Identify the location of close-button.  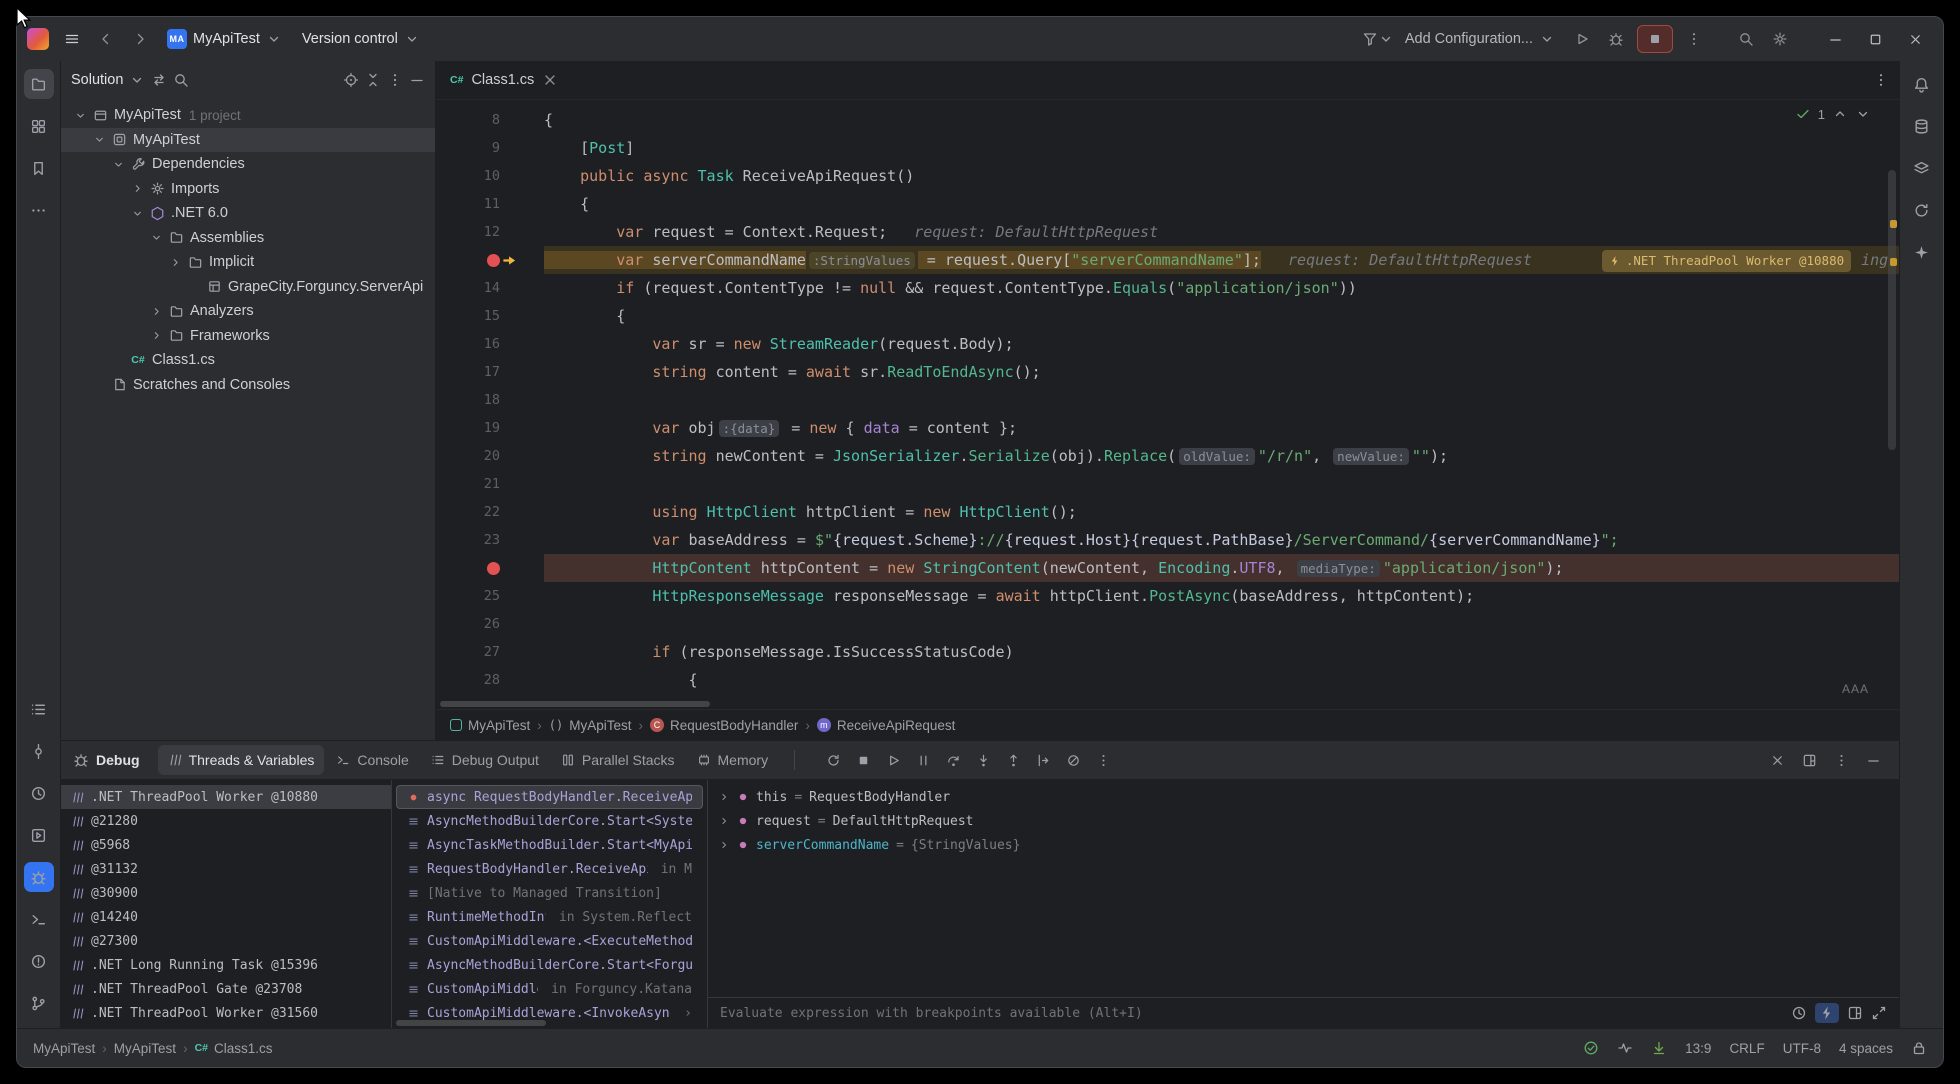
(1915, 39).